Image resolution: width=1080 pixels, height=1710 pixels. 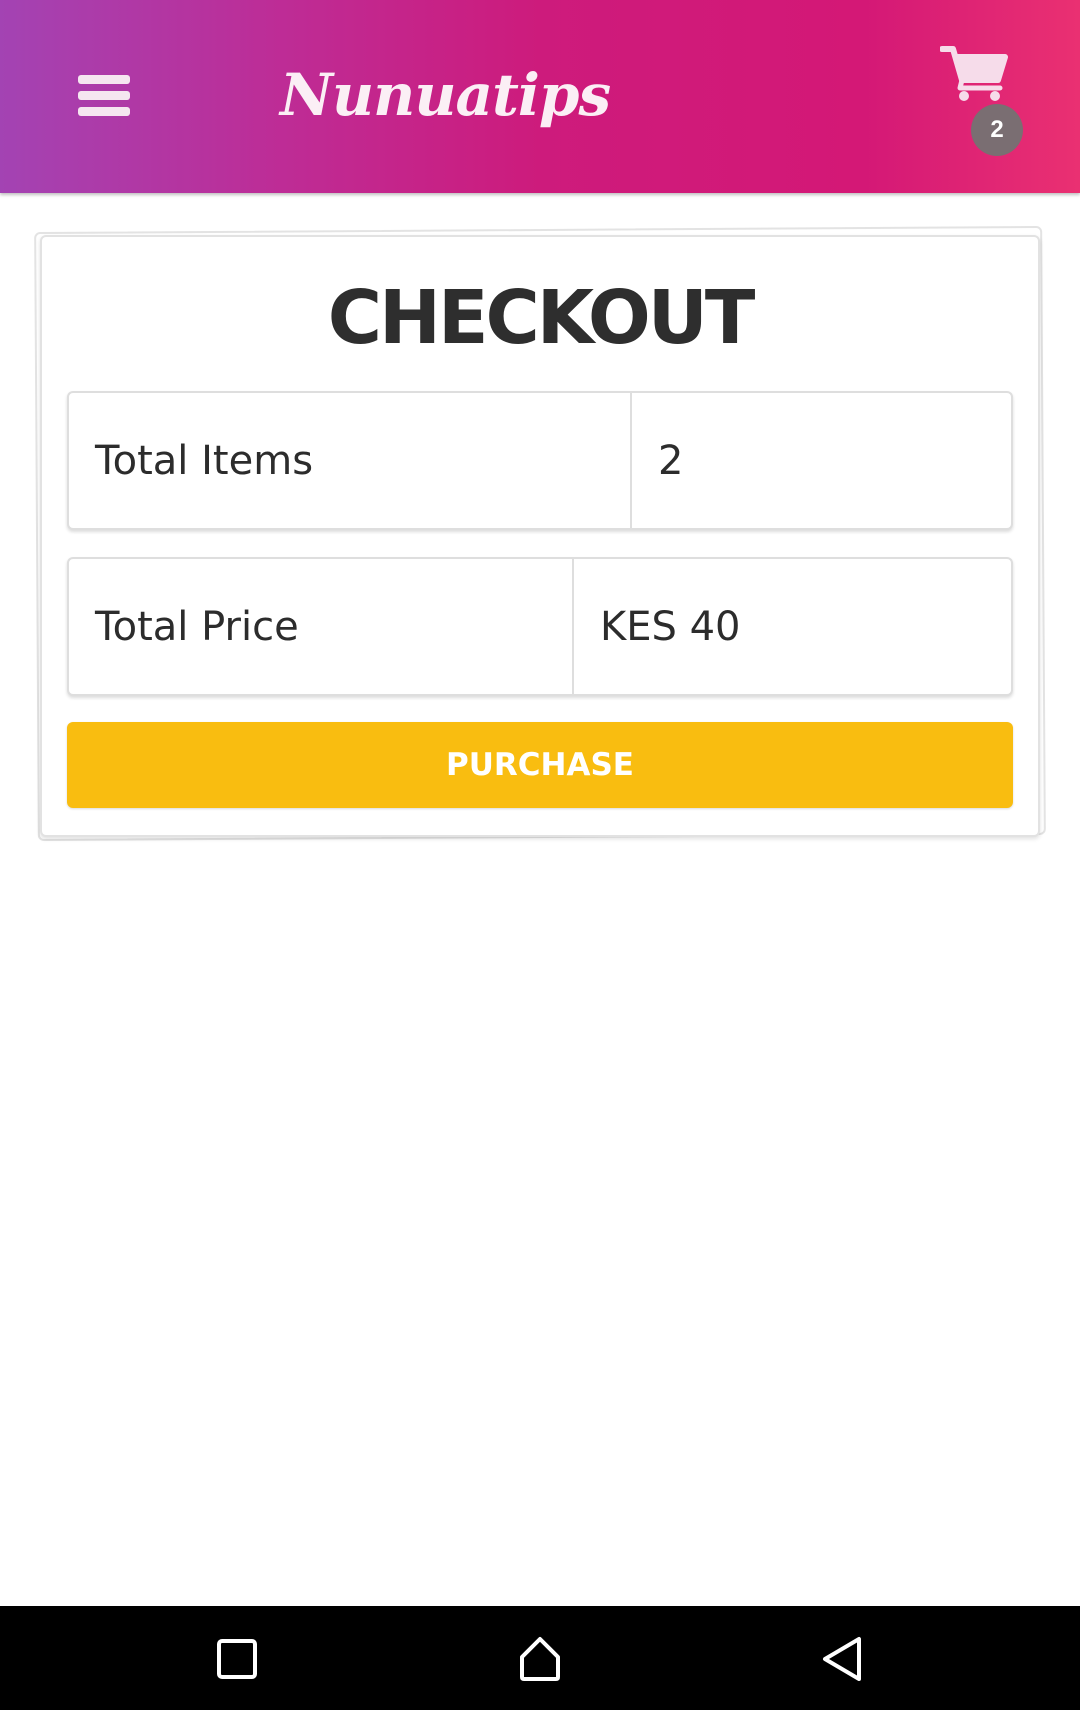 I want to click on total-price-value: KES 40, so click(x=670, y=626).